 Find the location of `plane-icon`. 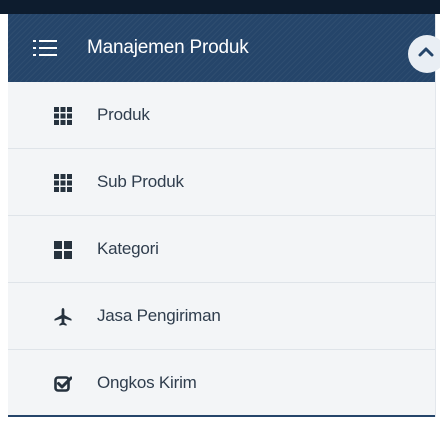

plane-icon is located at coordinates (63, 317).